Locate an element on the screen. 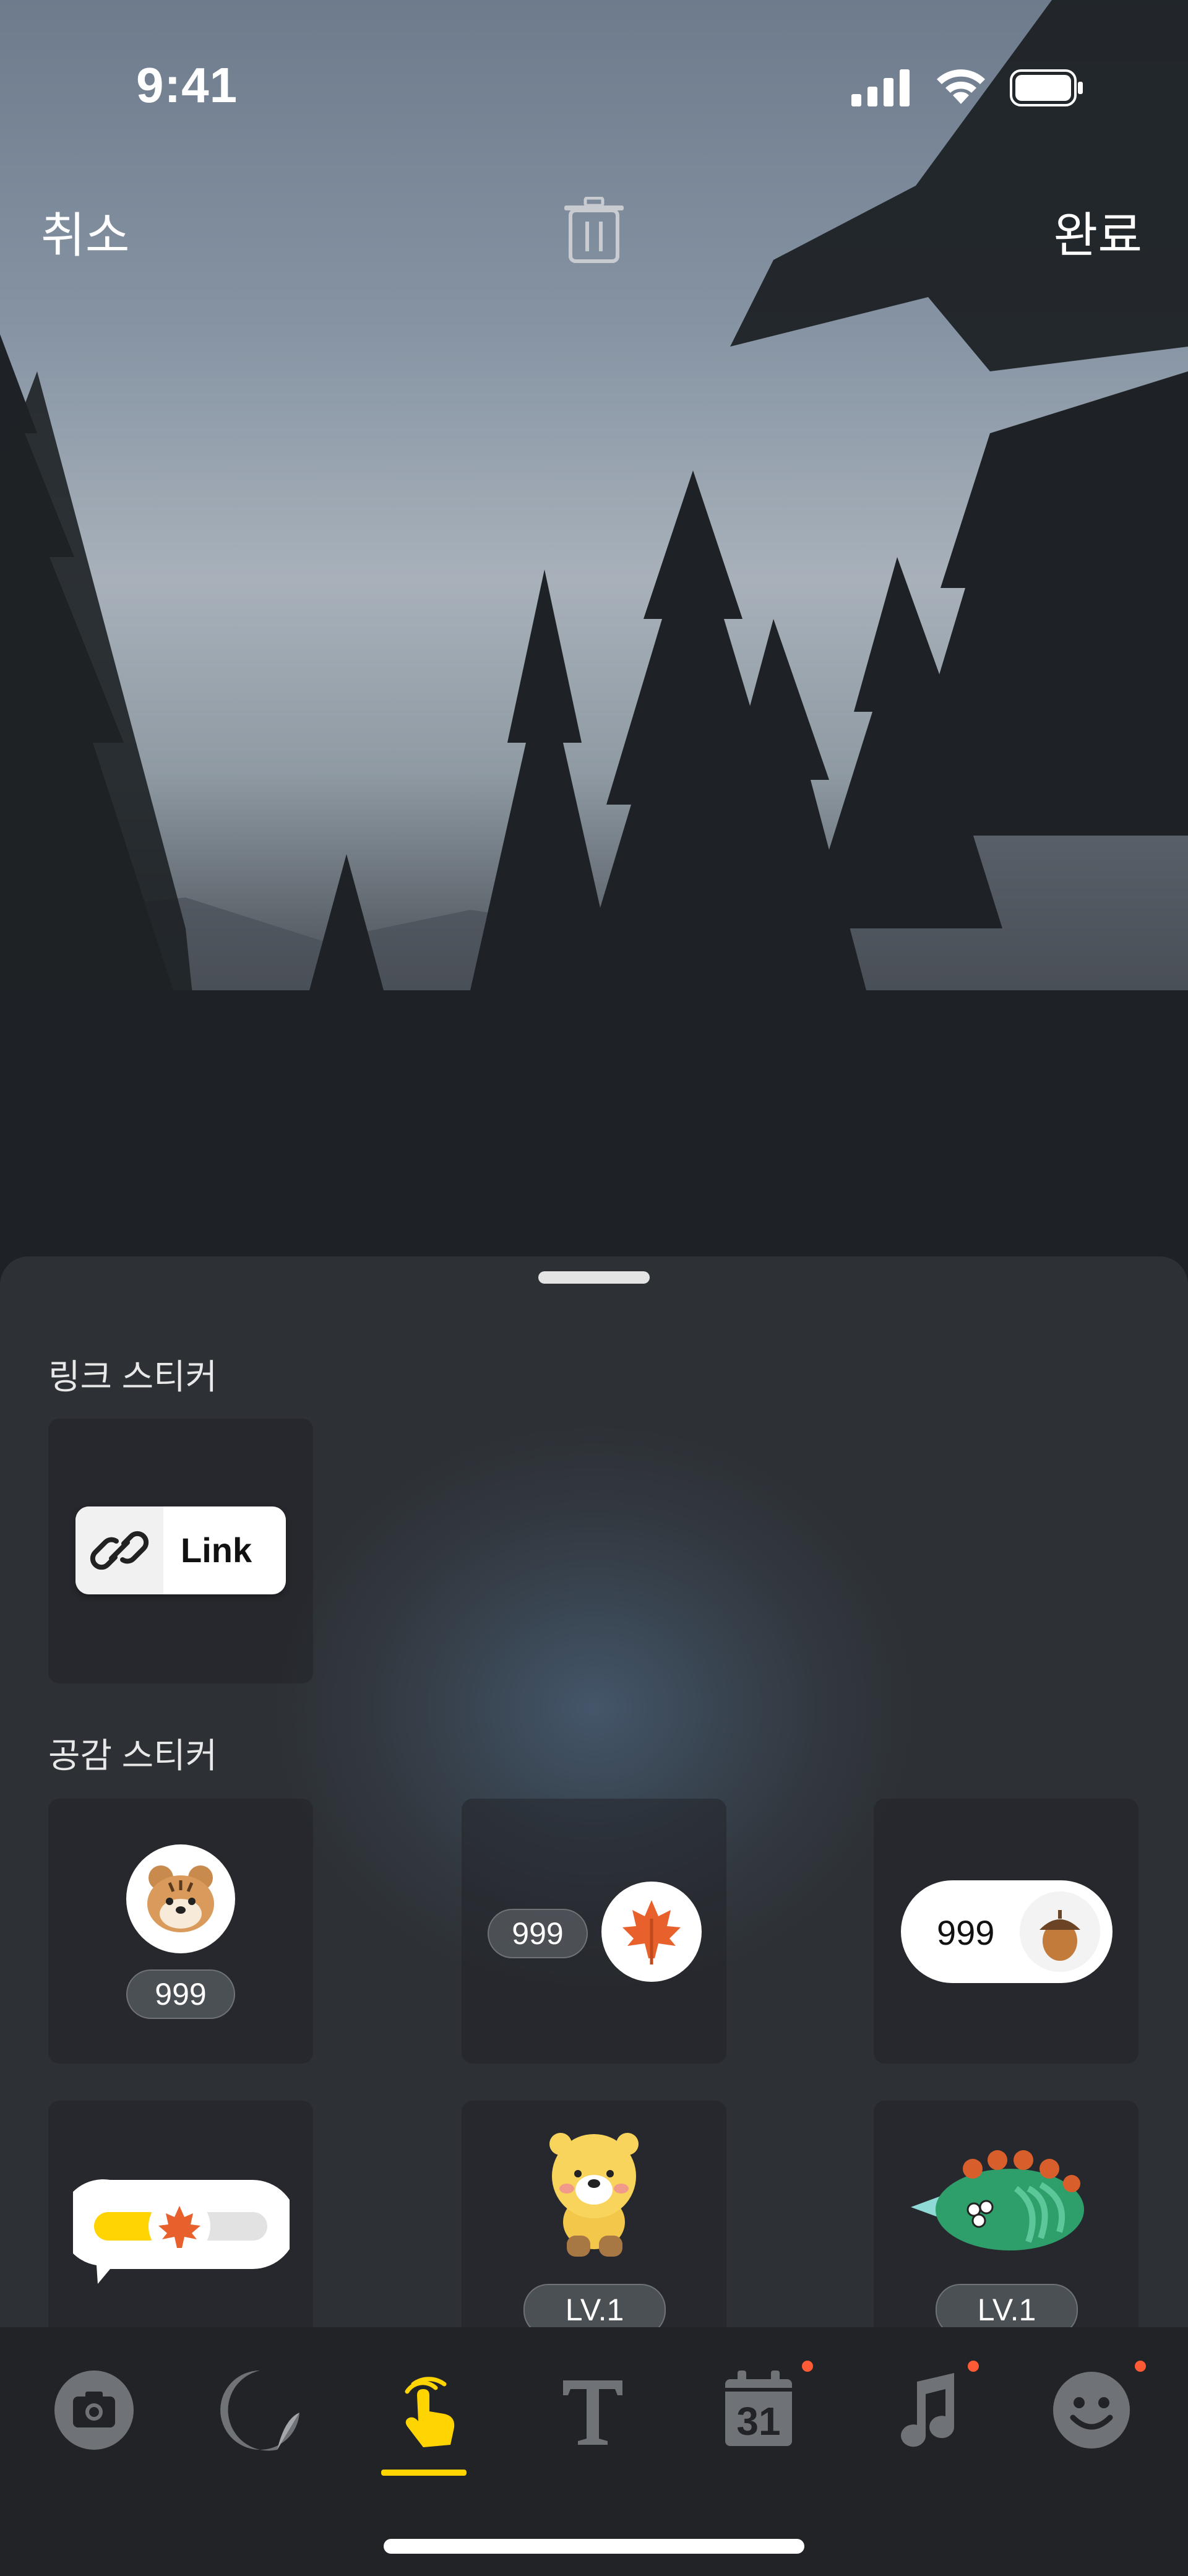  sheet-drag-handle is located at coordinates (594, 1277).